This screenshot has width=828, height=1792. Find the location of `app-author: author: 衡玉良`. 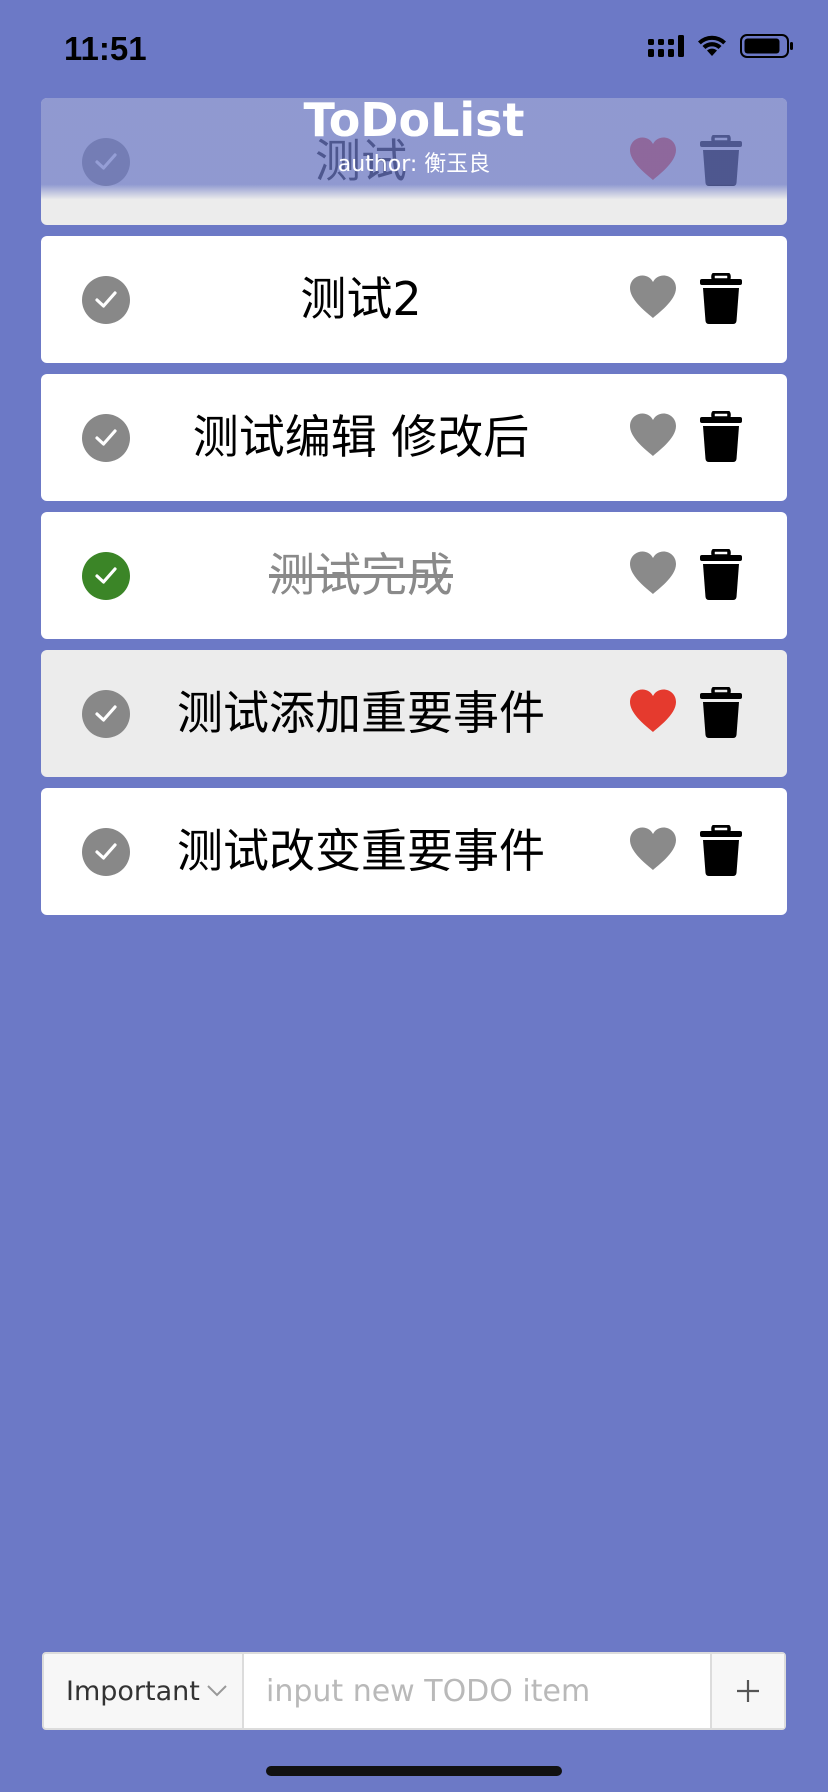

app-author: author: 衡玉良 is located at coordinates (414, 164).